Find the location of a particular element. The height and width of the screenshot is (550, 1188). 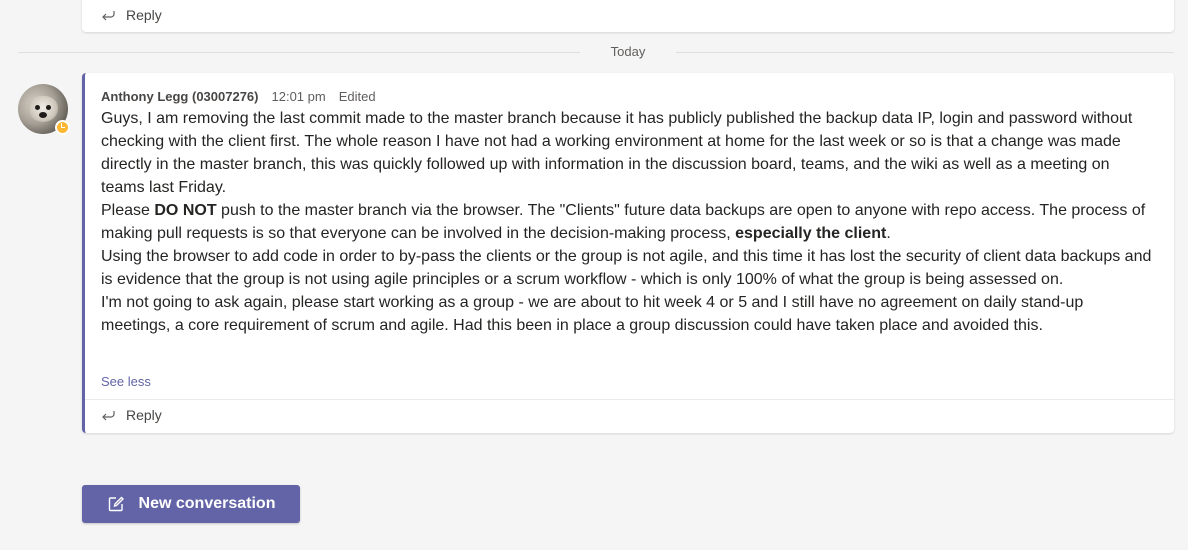

reply-button: Reply is located at coordinates (131, 415).